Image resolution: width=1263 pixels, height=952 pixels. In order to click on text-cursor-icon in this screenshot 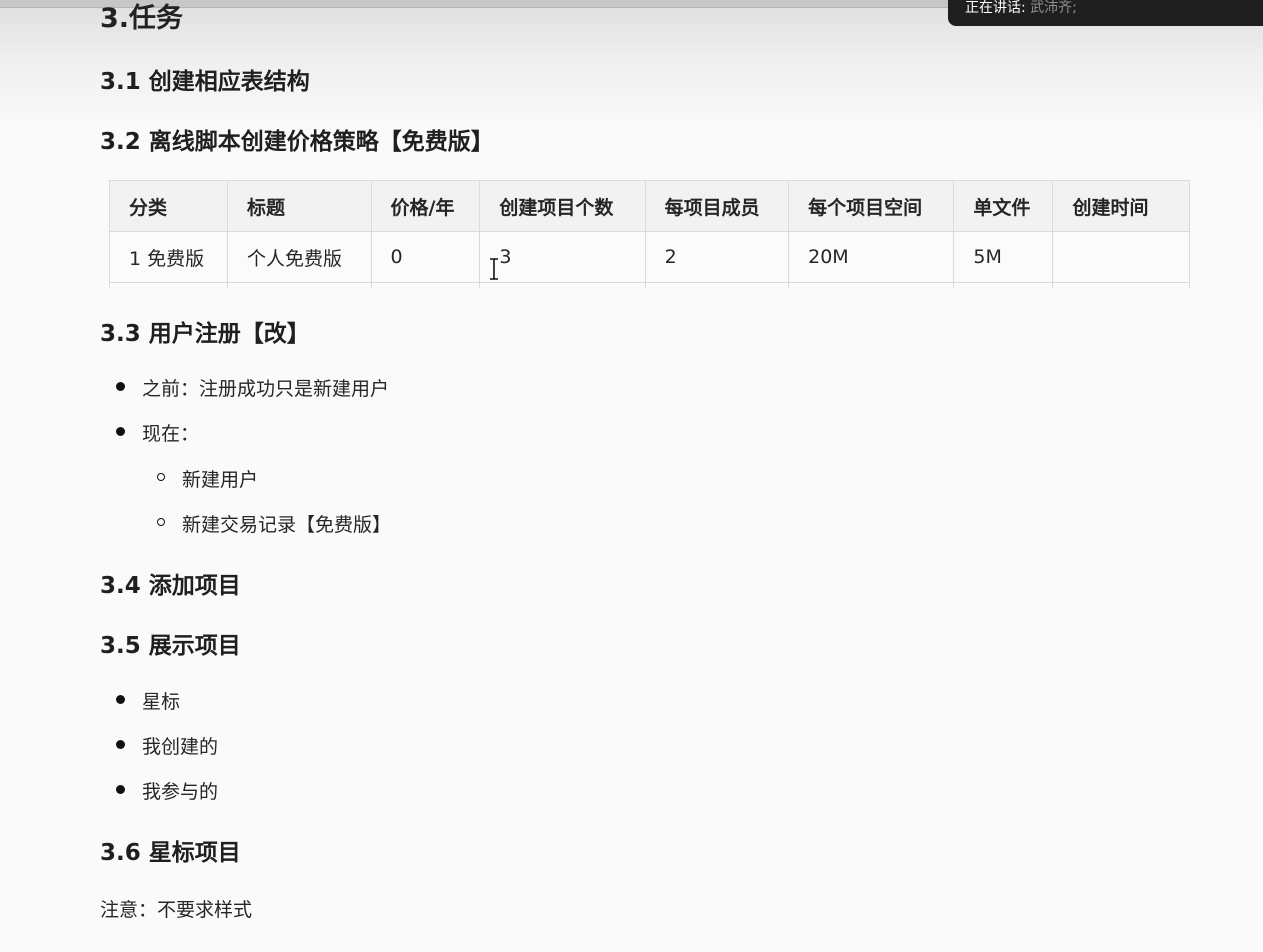, I will do `click(494, 269)`.